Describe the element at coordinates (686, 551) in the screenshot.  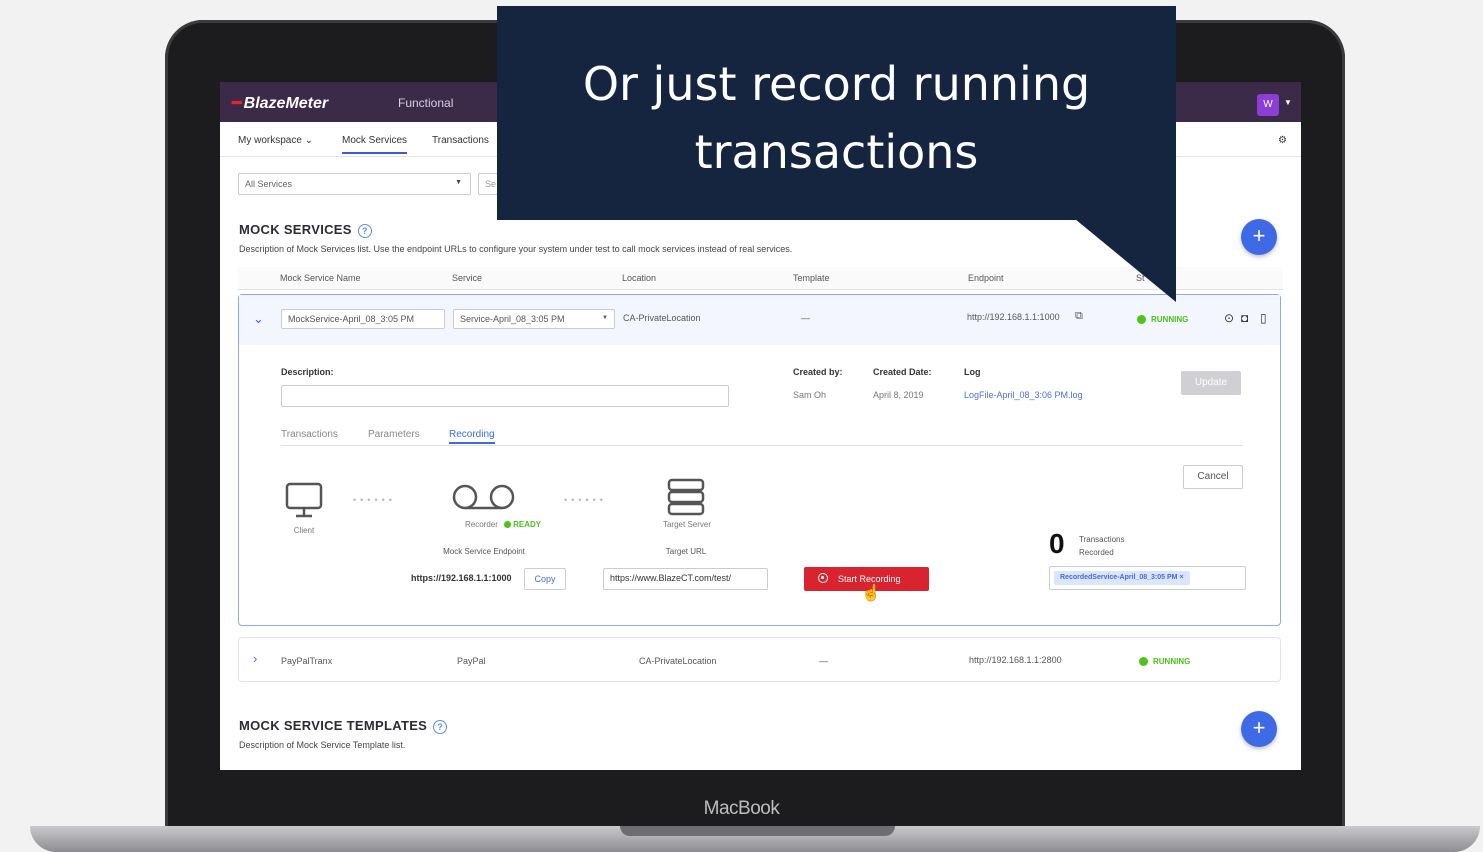
I see `target-url-label: Target URL` at that location.